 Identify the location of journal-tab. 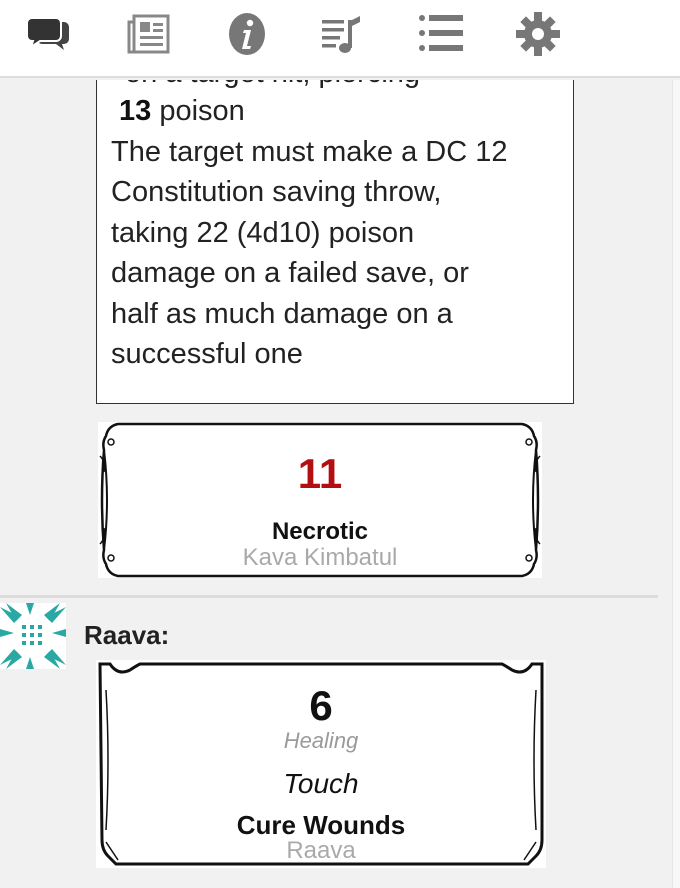
(149, 34).